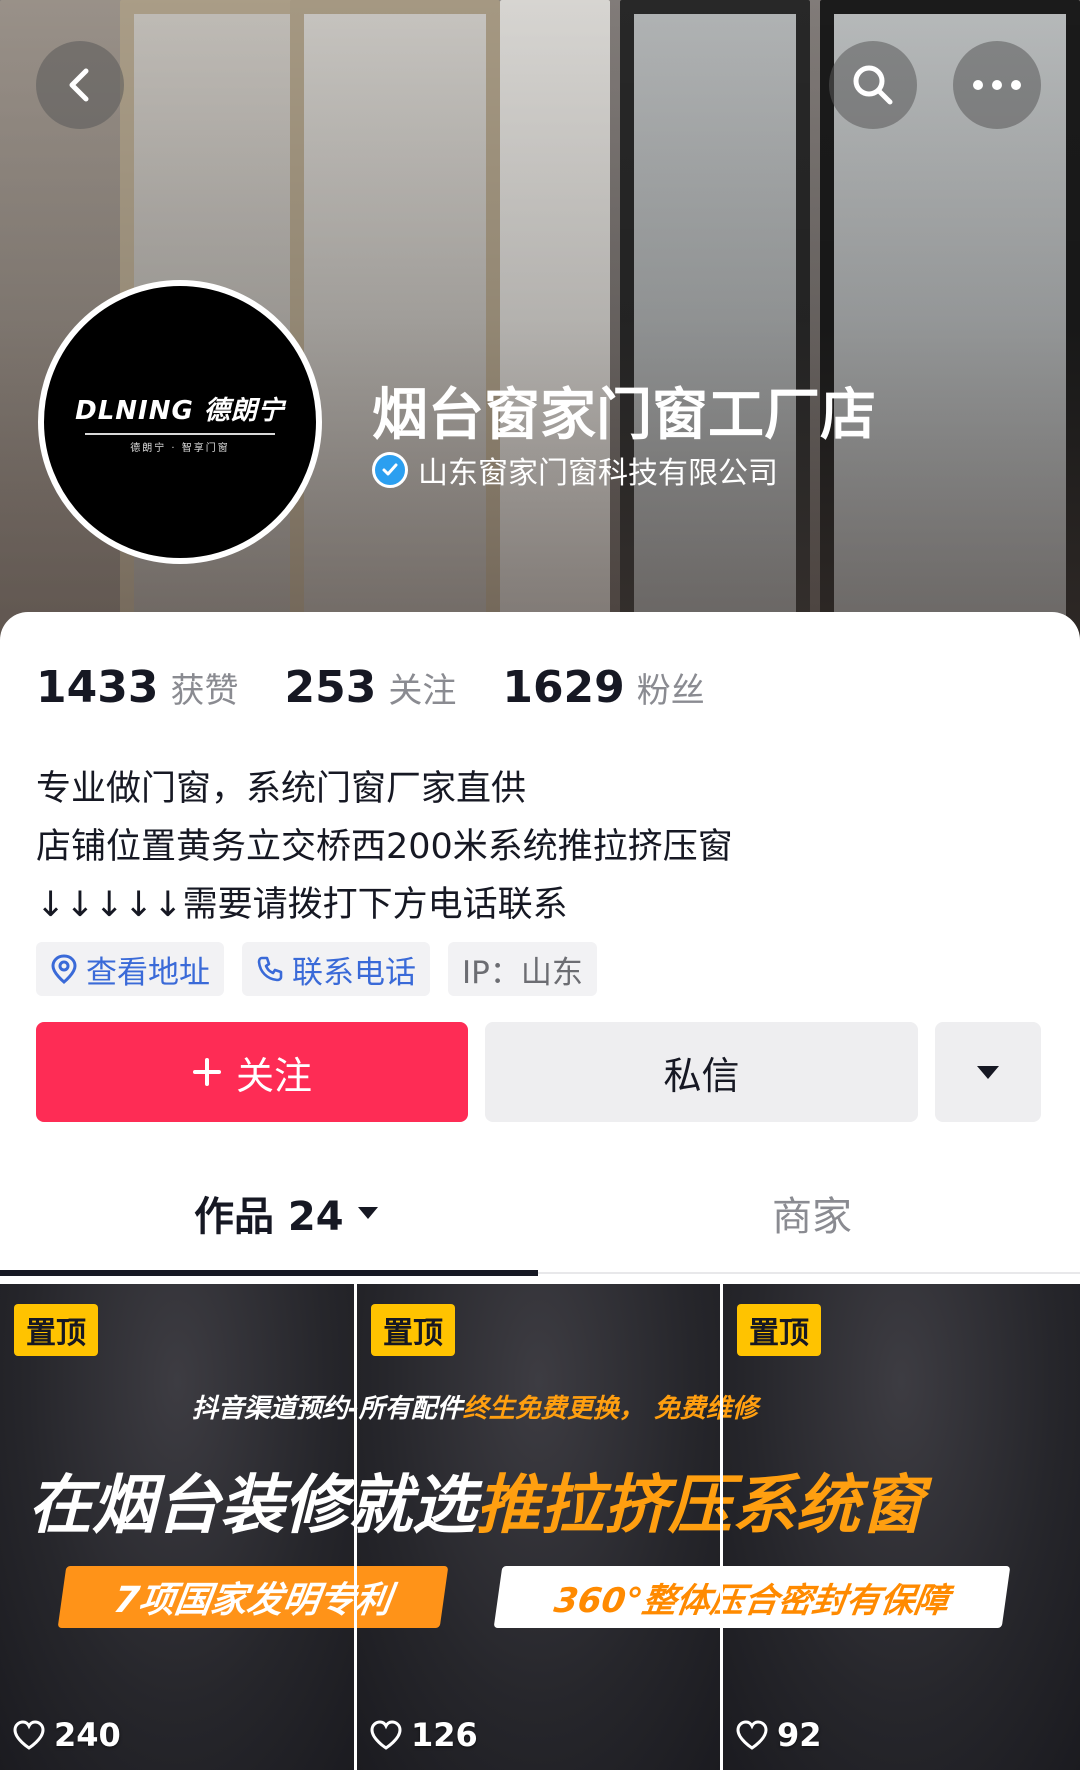 The image size is (1080, 1770). I want to click on message-button: 私信, so click(701, 1072).